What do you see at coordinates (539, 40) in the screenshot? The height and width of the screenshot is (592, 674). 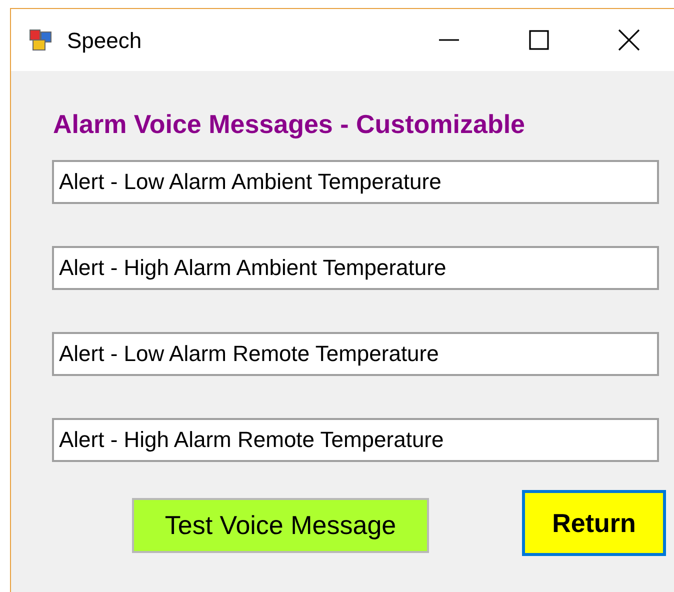 I see `maximize-icon` at bounding box center [539, 40].